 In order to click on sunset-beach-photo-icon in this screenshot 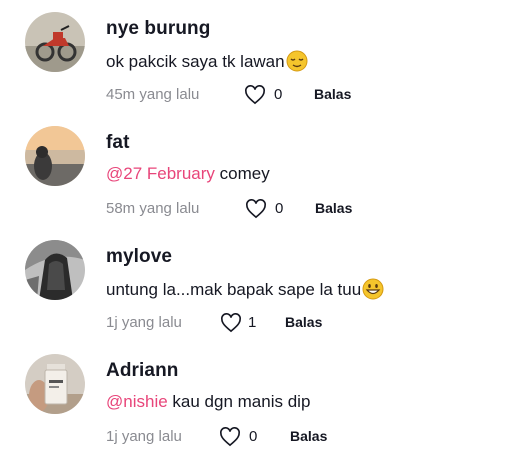, I will do `click(55, 156)`.